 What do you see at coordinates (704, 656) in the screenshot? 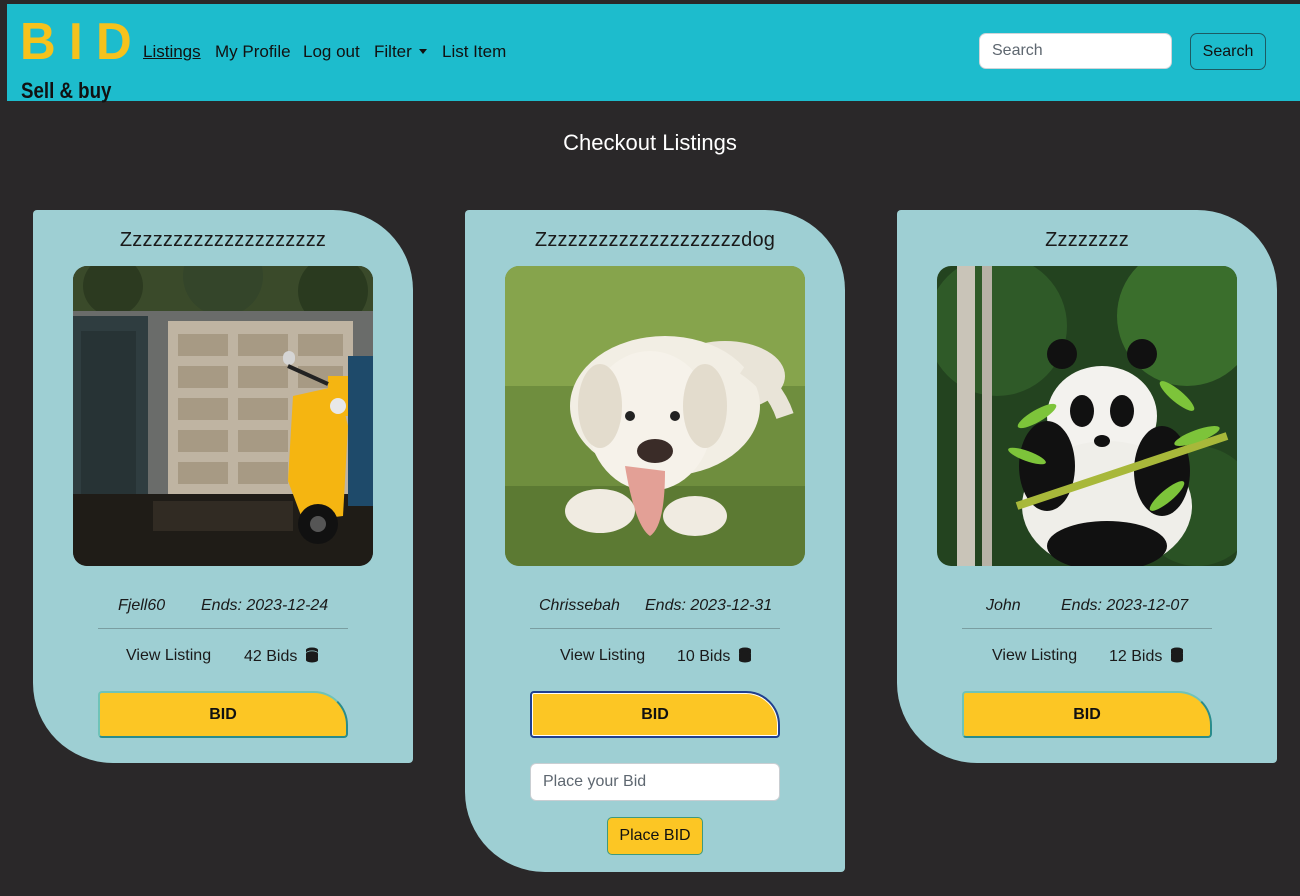
I see `bid-count-label: 10 Bids` at bounding box center [704, 656].